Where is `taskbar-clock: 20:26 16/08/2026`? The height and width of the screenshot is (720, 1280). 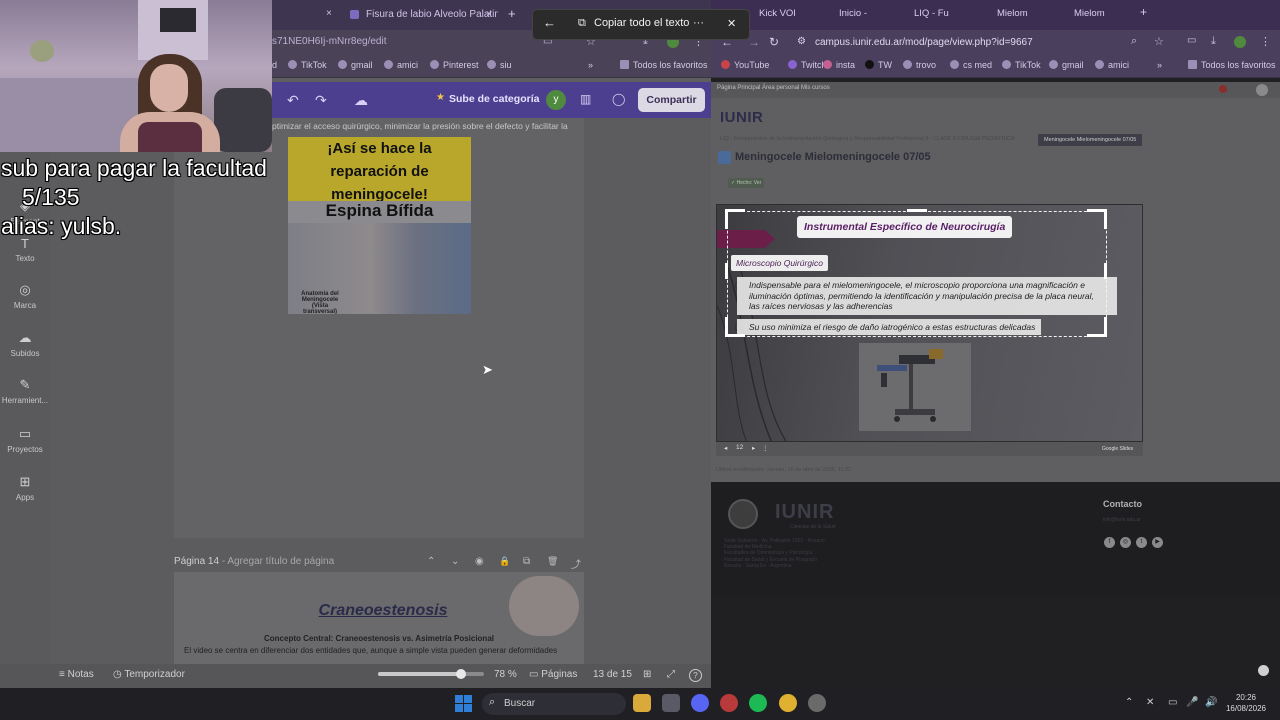
taskbar-clock: 20:26 16/08/2026 is located at coordinates (1246, 703).